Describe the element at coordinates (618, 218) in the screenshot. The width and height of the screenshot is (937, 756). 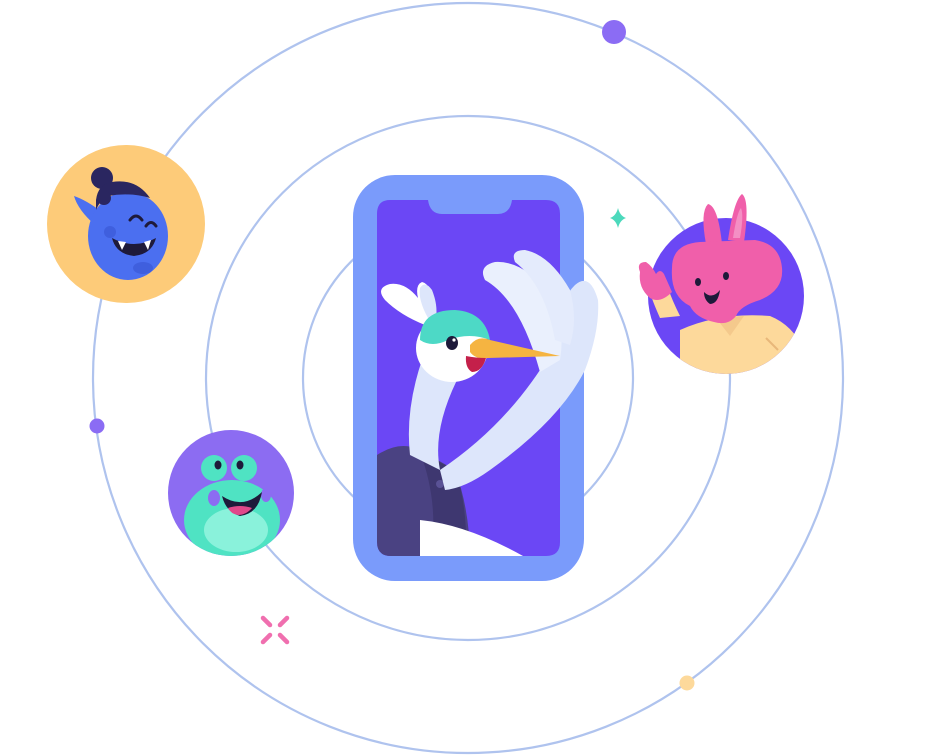
I see `four-point-sparkle-icon` at that location.